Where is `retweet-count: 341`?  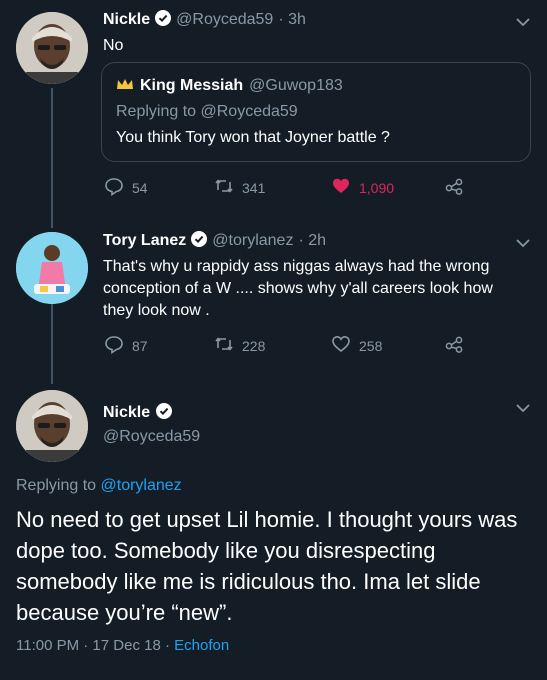
retweet-count: 341 is located at coordinates (254, 187).